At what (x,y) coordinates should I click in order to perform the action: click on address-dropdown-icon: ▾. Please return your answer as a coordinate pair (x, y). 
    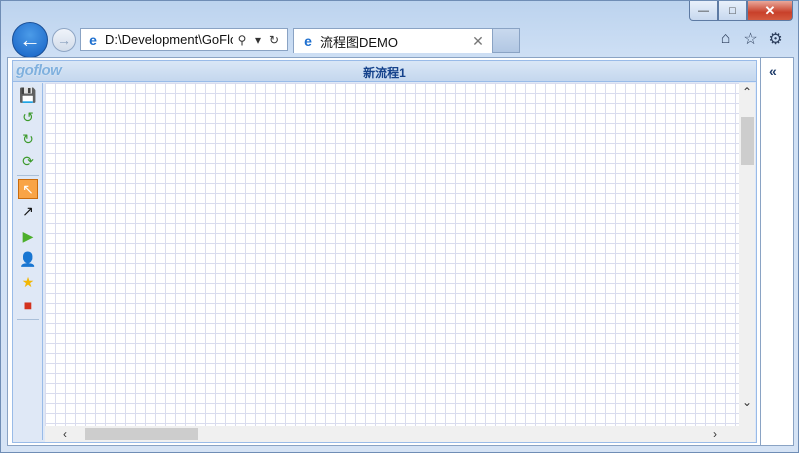
    Looking at the image, I should click on (258, 40).